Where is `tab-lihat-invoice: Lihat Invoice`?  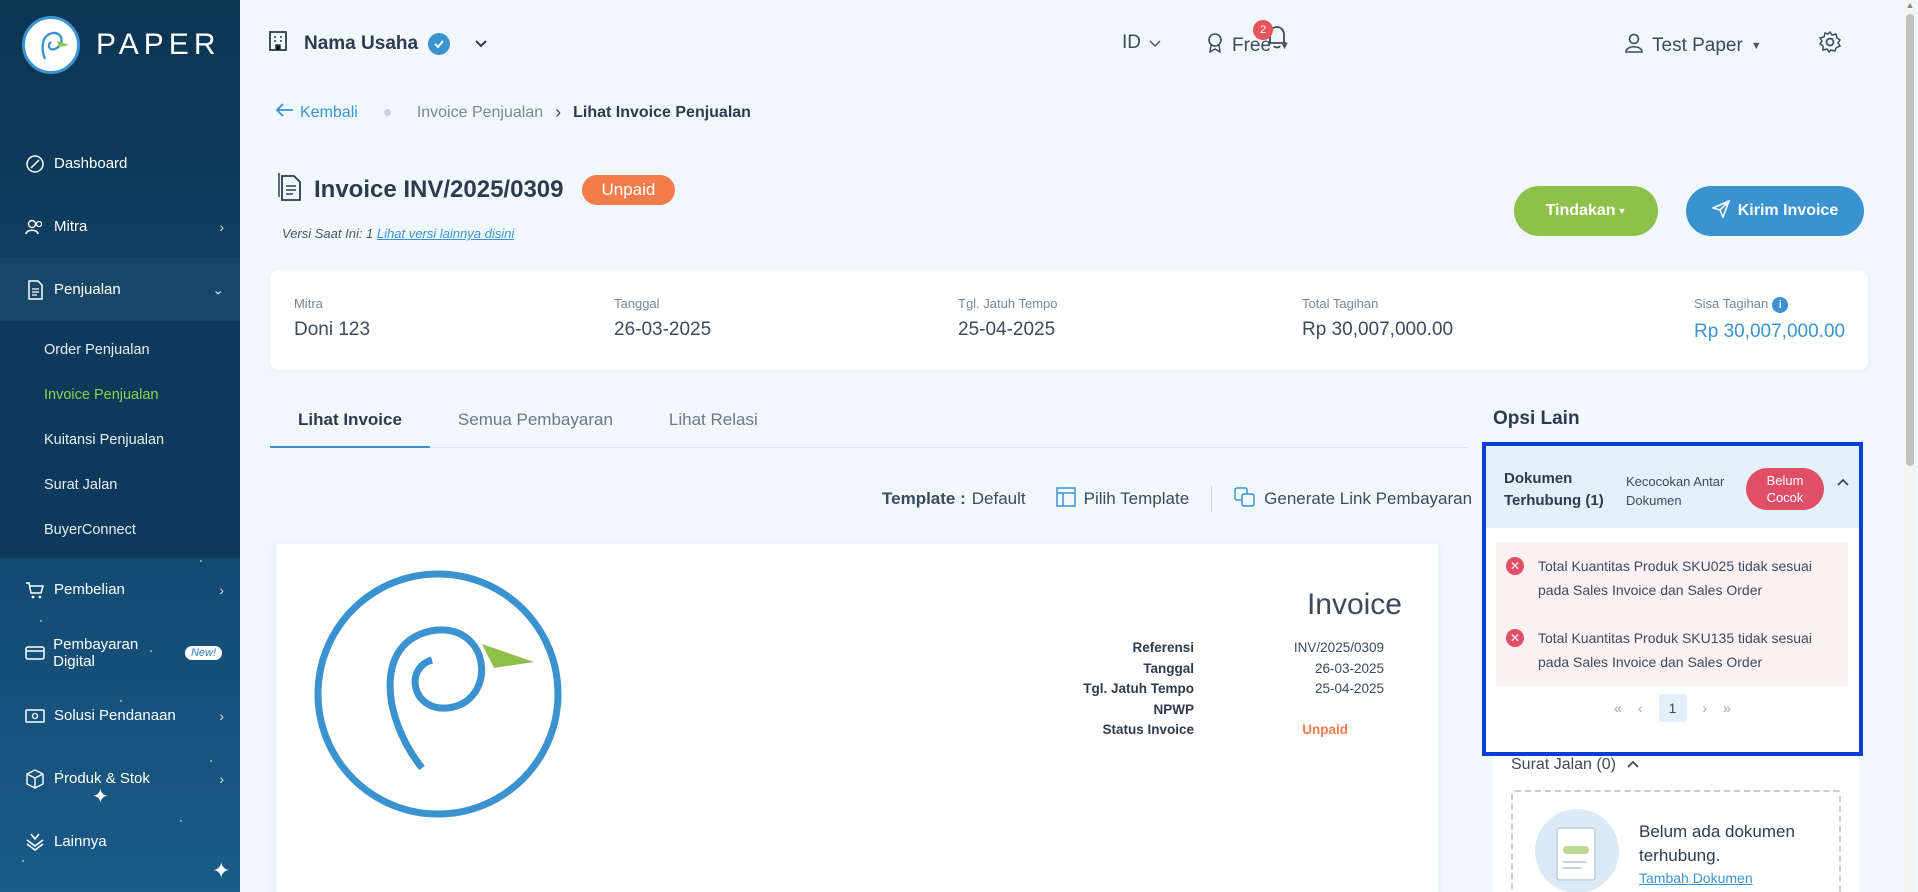 tab-lihat-invoice: Lihat Invoice is located at coordinates (350, 424).